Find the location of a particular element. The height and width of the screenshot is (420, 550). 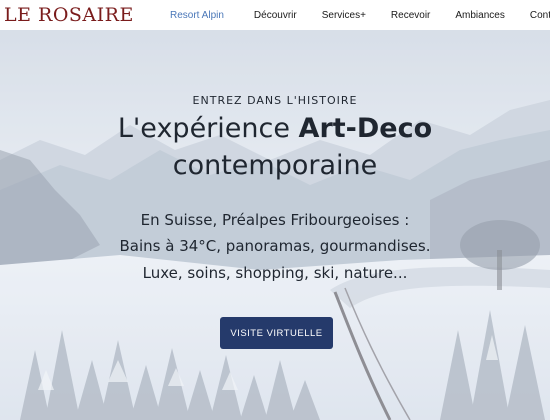

hero-subtitle-line2: Bains à 34°C, panoramas, gourmandises. is located at coordinates (275, 246).